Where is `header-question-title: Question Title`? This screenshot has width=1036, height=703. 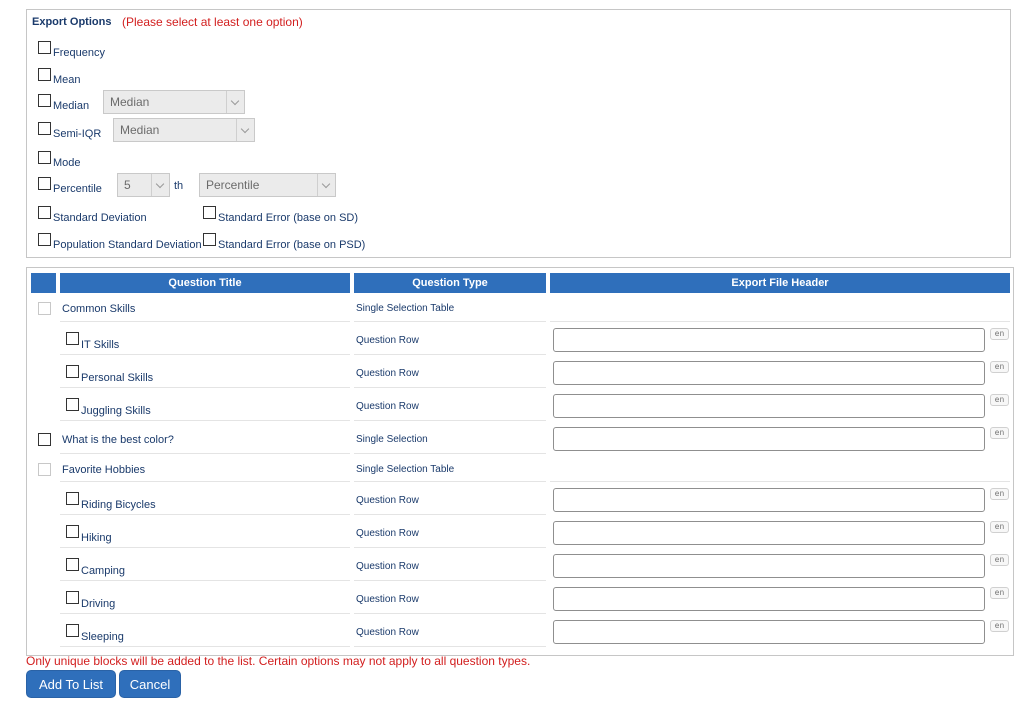
header-question-title: Question Title is located at coordinates (205, 283).